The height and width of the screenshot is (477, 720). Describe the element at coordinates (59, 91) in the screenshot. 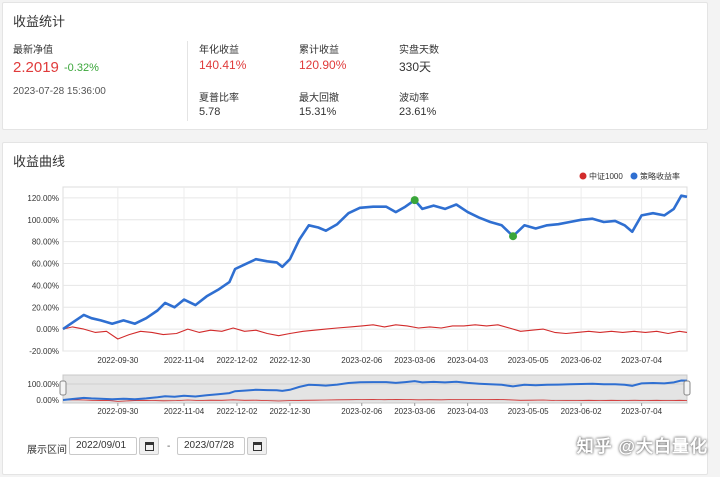

I see `timestamp: 2023-07-28 15:36:00` at that location.